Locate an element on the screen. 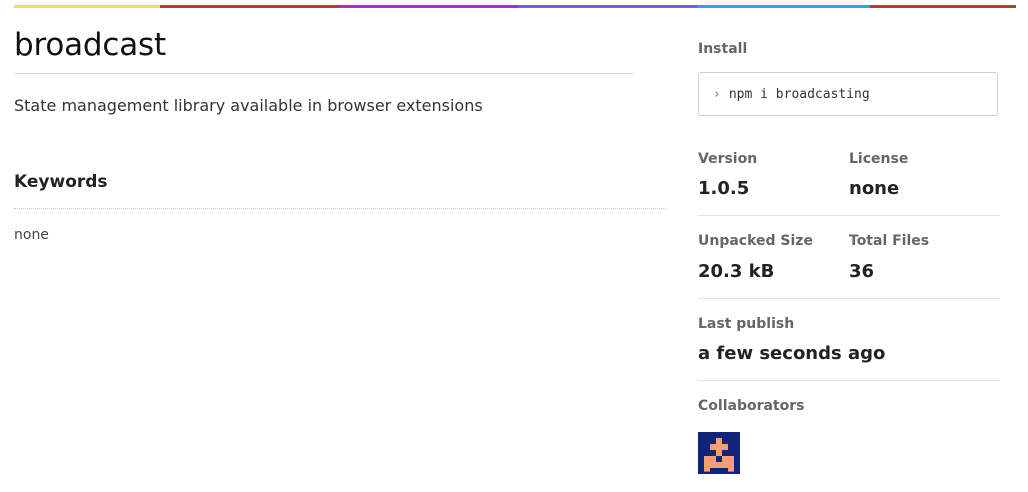  identicon-avatar-icon is located at coordinates (719, 453).